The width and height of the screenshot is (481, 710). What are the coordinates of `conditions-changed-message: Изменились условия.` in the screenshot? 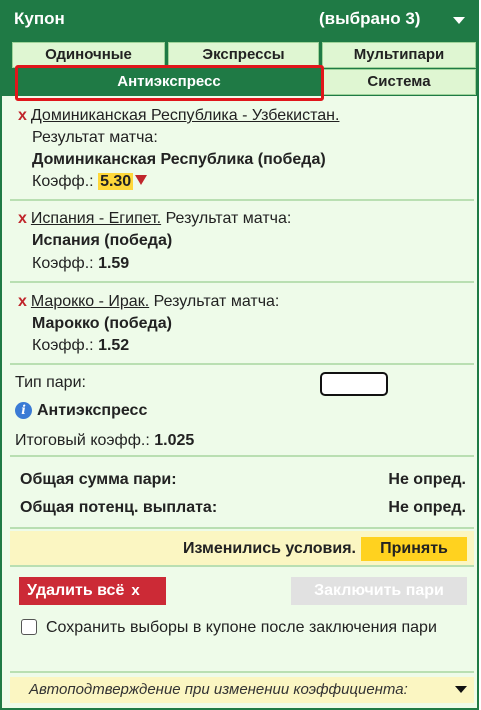 It's located at (269, 548).